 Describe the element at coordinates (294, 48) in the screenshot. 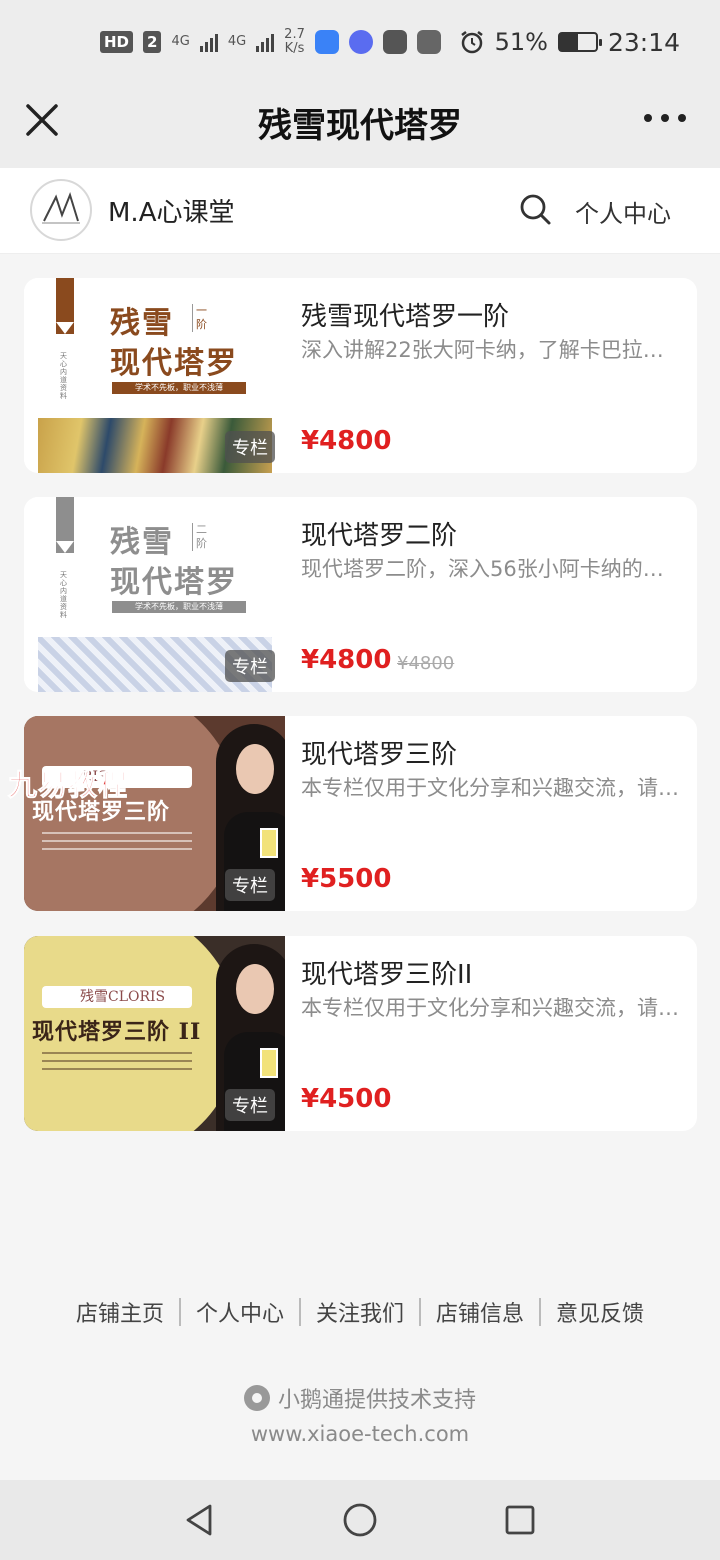

I see `speed-unit: K/s` at that location.